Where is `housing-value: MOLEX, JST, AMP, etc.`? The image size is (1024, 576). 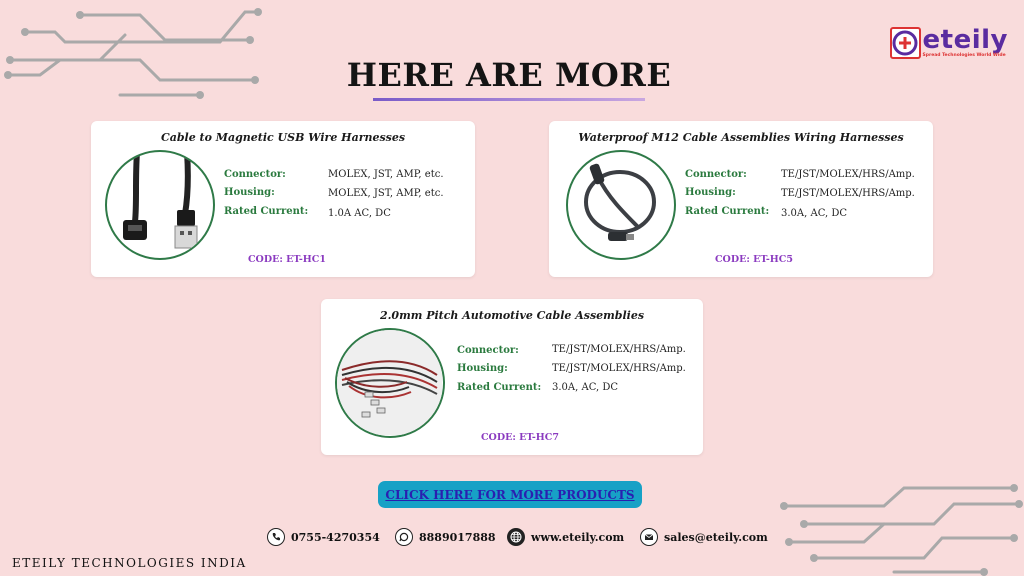 housing-value: MOLEX, JST, AMP, etc. is located at coordinates (386, 193).